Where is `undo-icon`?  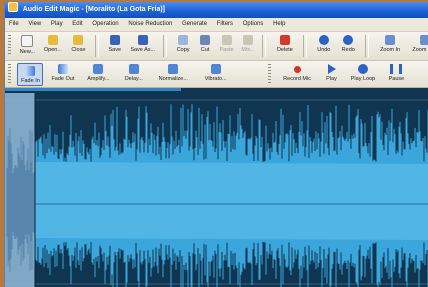
undo-icon is located at coordinates (323, 40).